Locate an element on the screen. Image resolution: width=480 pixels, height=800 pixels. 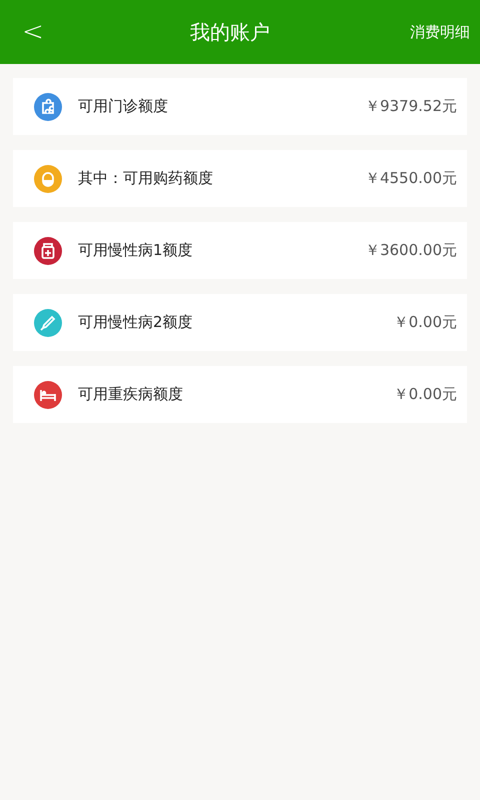
account-label: 可用门诊额度 is located at coordinates (123, 106).